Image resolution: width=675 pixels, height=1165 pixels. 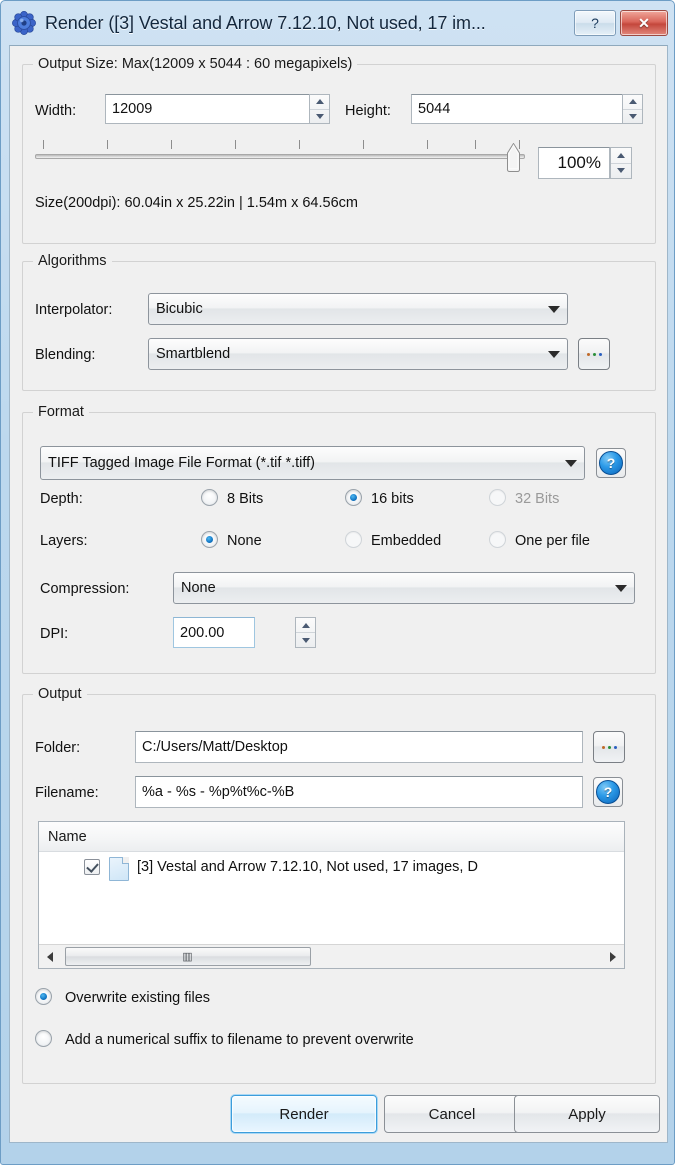 I want to click on zoom-stepper-up, so click(x=621, y=155).